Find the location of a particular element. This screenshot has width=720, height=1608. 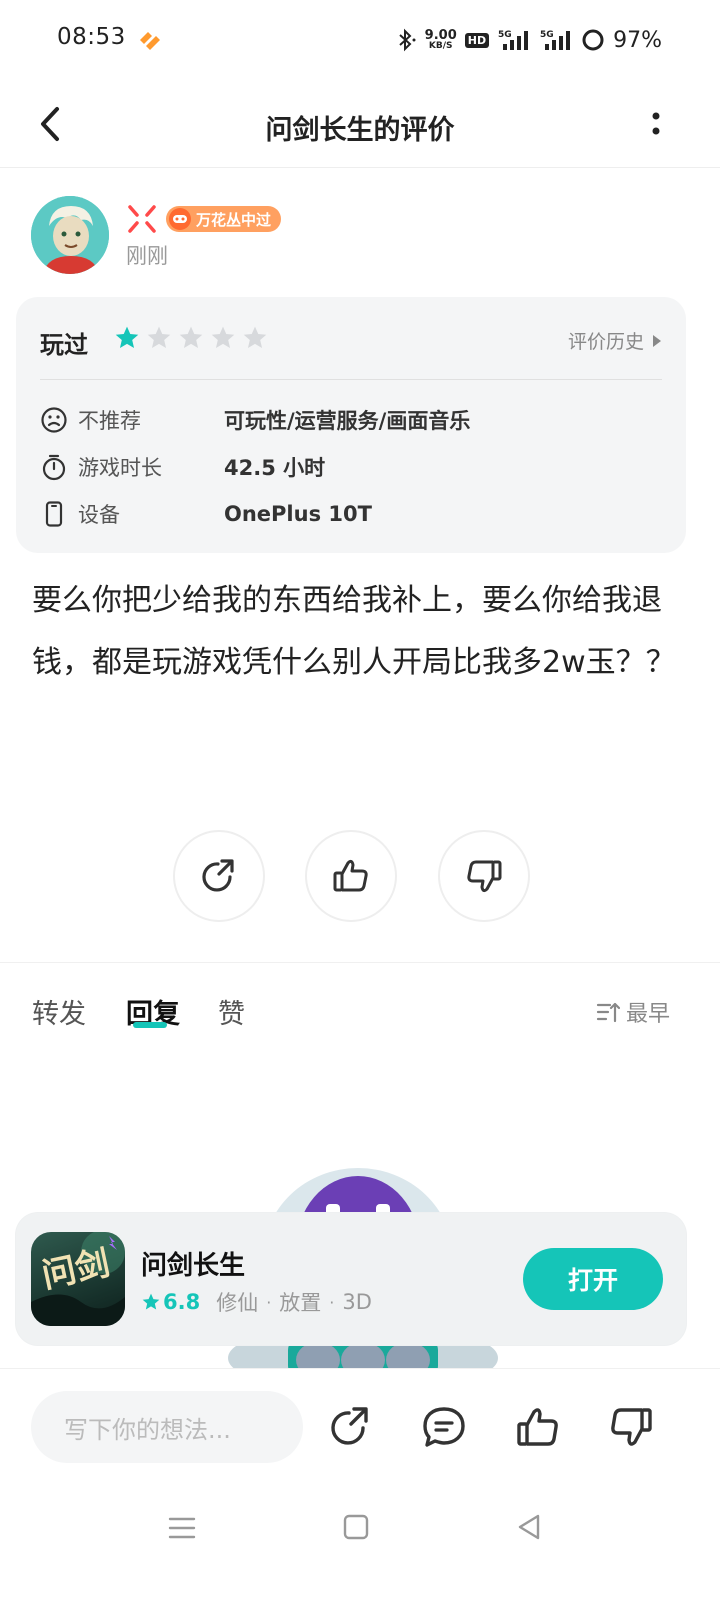

title-badge: 万花丛中过 is located at coordinates (224, 219).